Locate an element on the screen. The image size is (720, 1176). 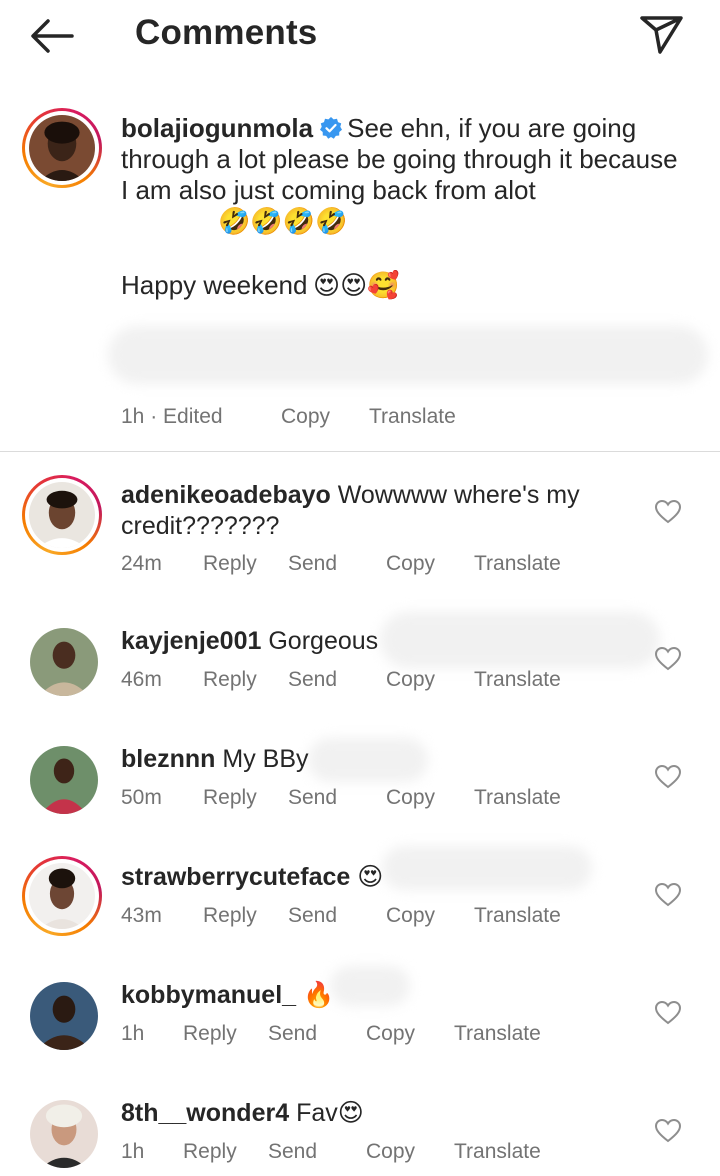
caption-username: bolajiogunmola is located at coordinates (217, 128).